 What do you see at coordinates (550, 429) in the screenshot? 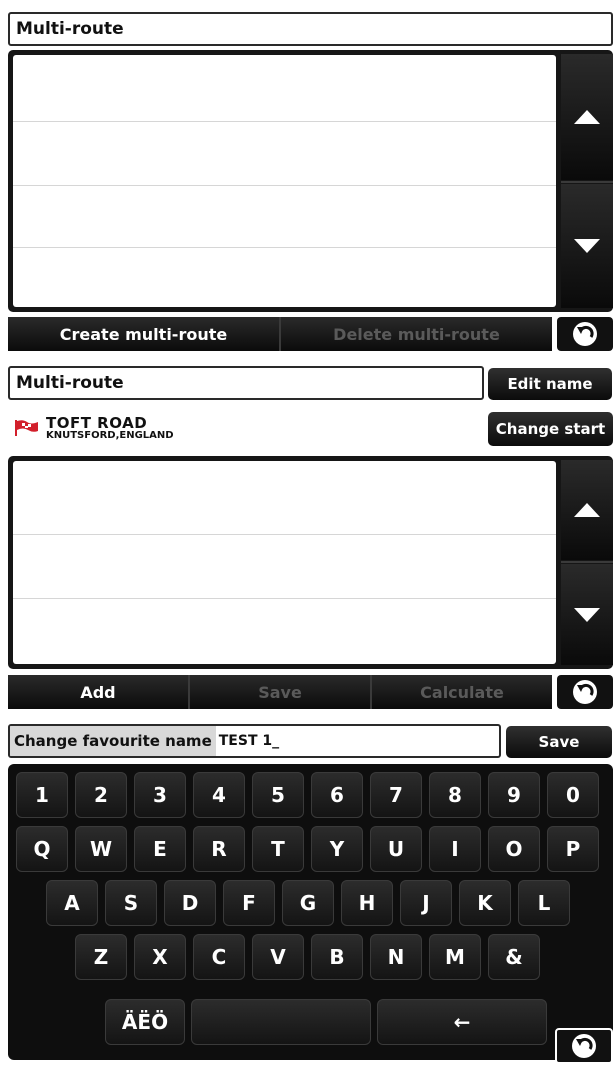
I see `change-start-button: Change start` at bounding box center [550, 429].